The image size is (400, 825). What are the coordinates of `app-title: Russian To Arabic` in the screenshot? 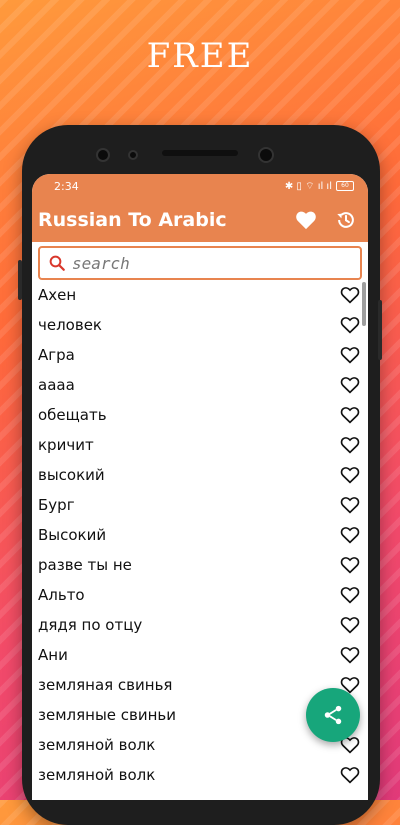 It's located at (132, 220).